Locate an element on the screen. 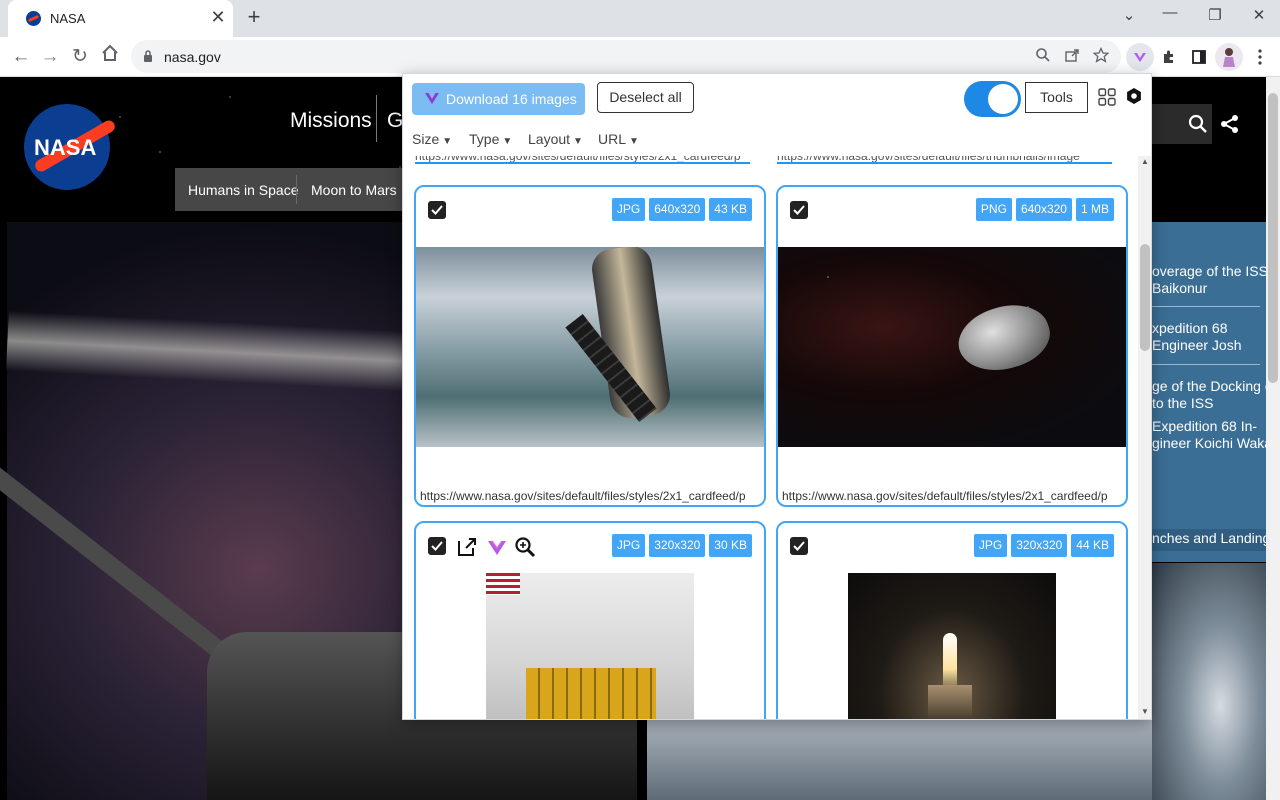  file-size-badge: 43 KB is located at coordinates (730, 209).